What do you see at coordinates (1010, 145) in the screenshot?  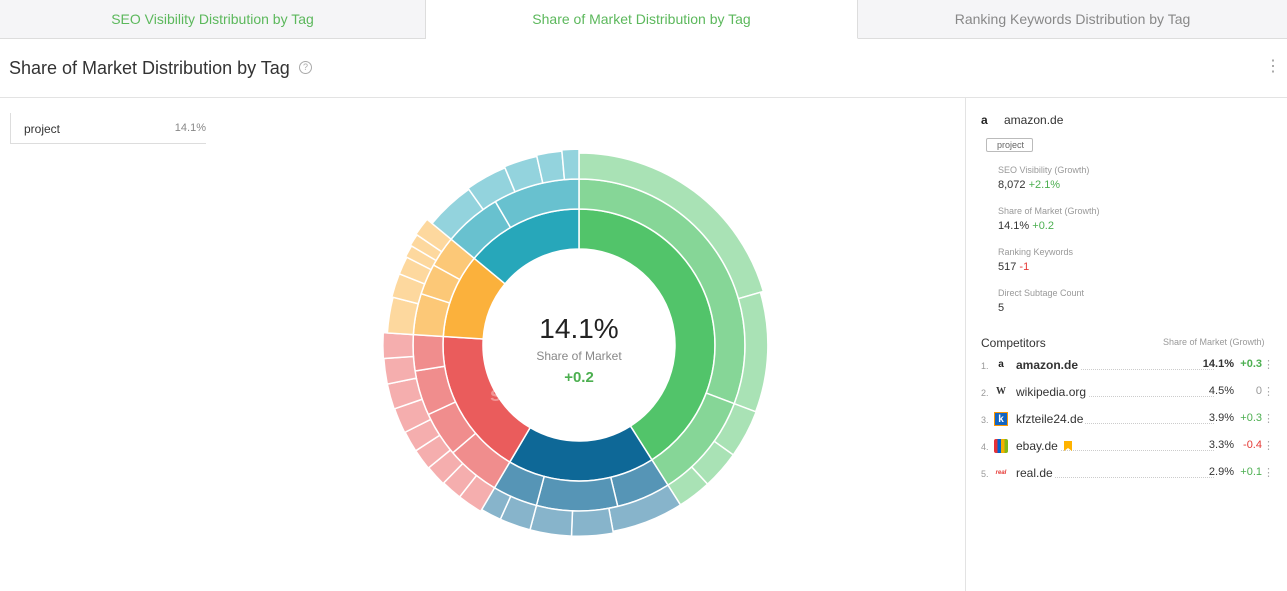 I see `selected-tag-badge: project` at bounding box center [1010, 145].